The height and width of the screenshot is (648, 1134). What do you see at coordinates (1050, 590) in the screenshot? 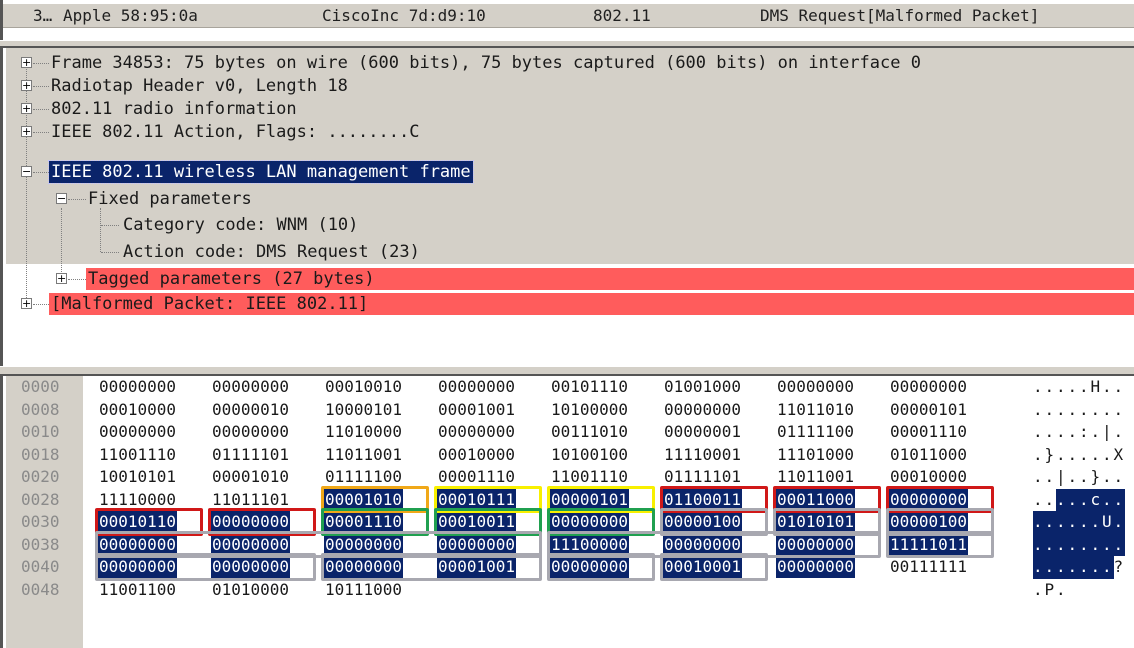
I see `ascii-char: P` at bounding box center [1050, 590].